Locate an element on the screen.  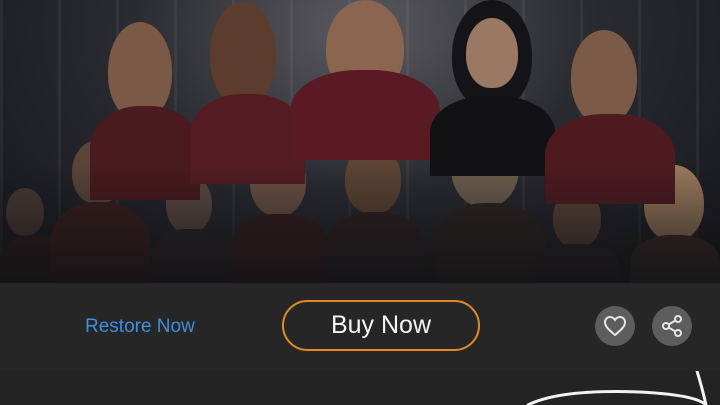
share-icon is located at coordinates (672, 326).